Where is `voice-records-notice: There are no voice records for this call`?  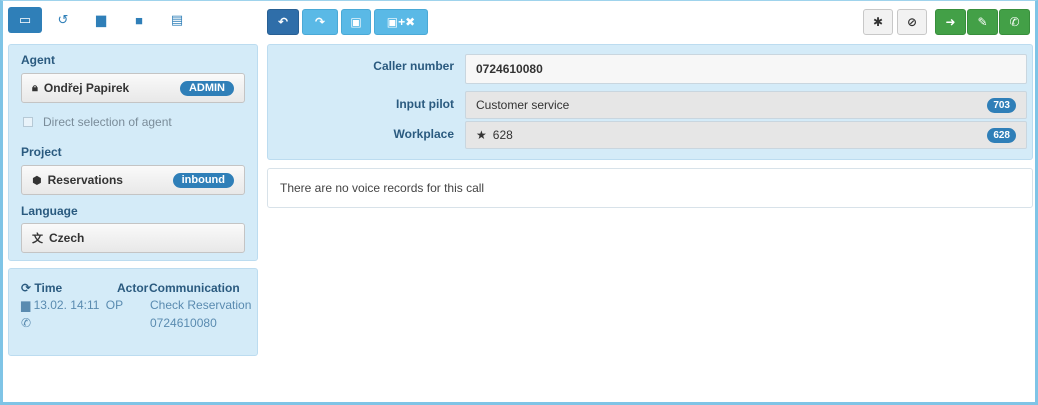
voice-records-notice: There are no voice records for this call is located at coordinates (650, 188).